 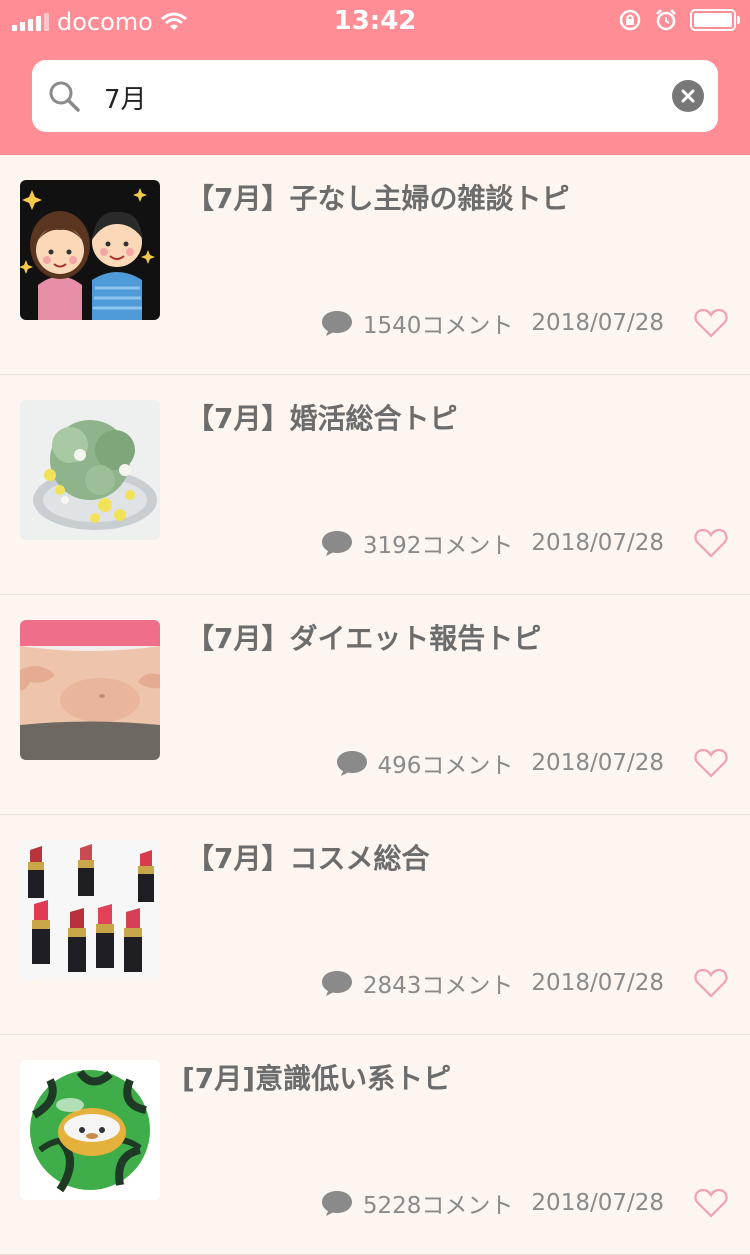 What do you see at coordinates (524, 323) in the screenshot?
I see `topic-meta: 1540コメント 2018/07/28` at bounding box center [524, 323].